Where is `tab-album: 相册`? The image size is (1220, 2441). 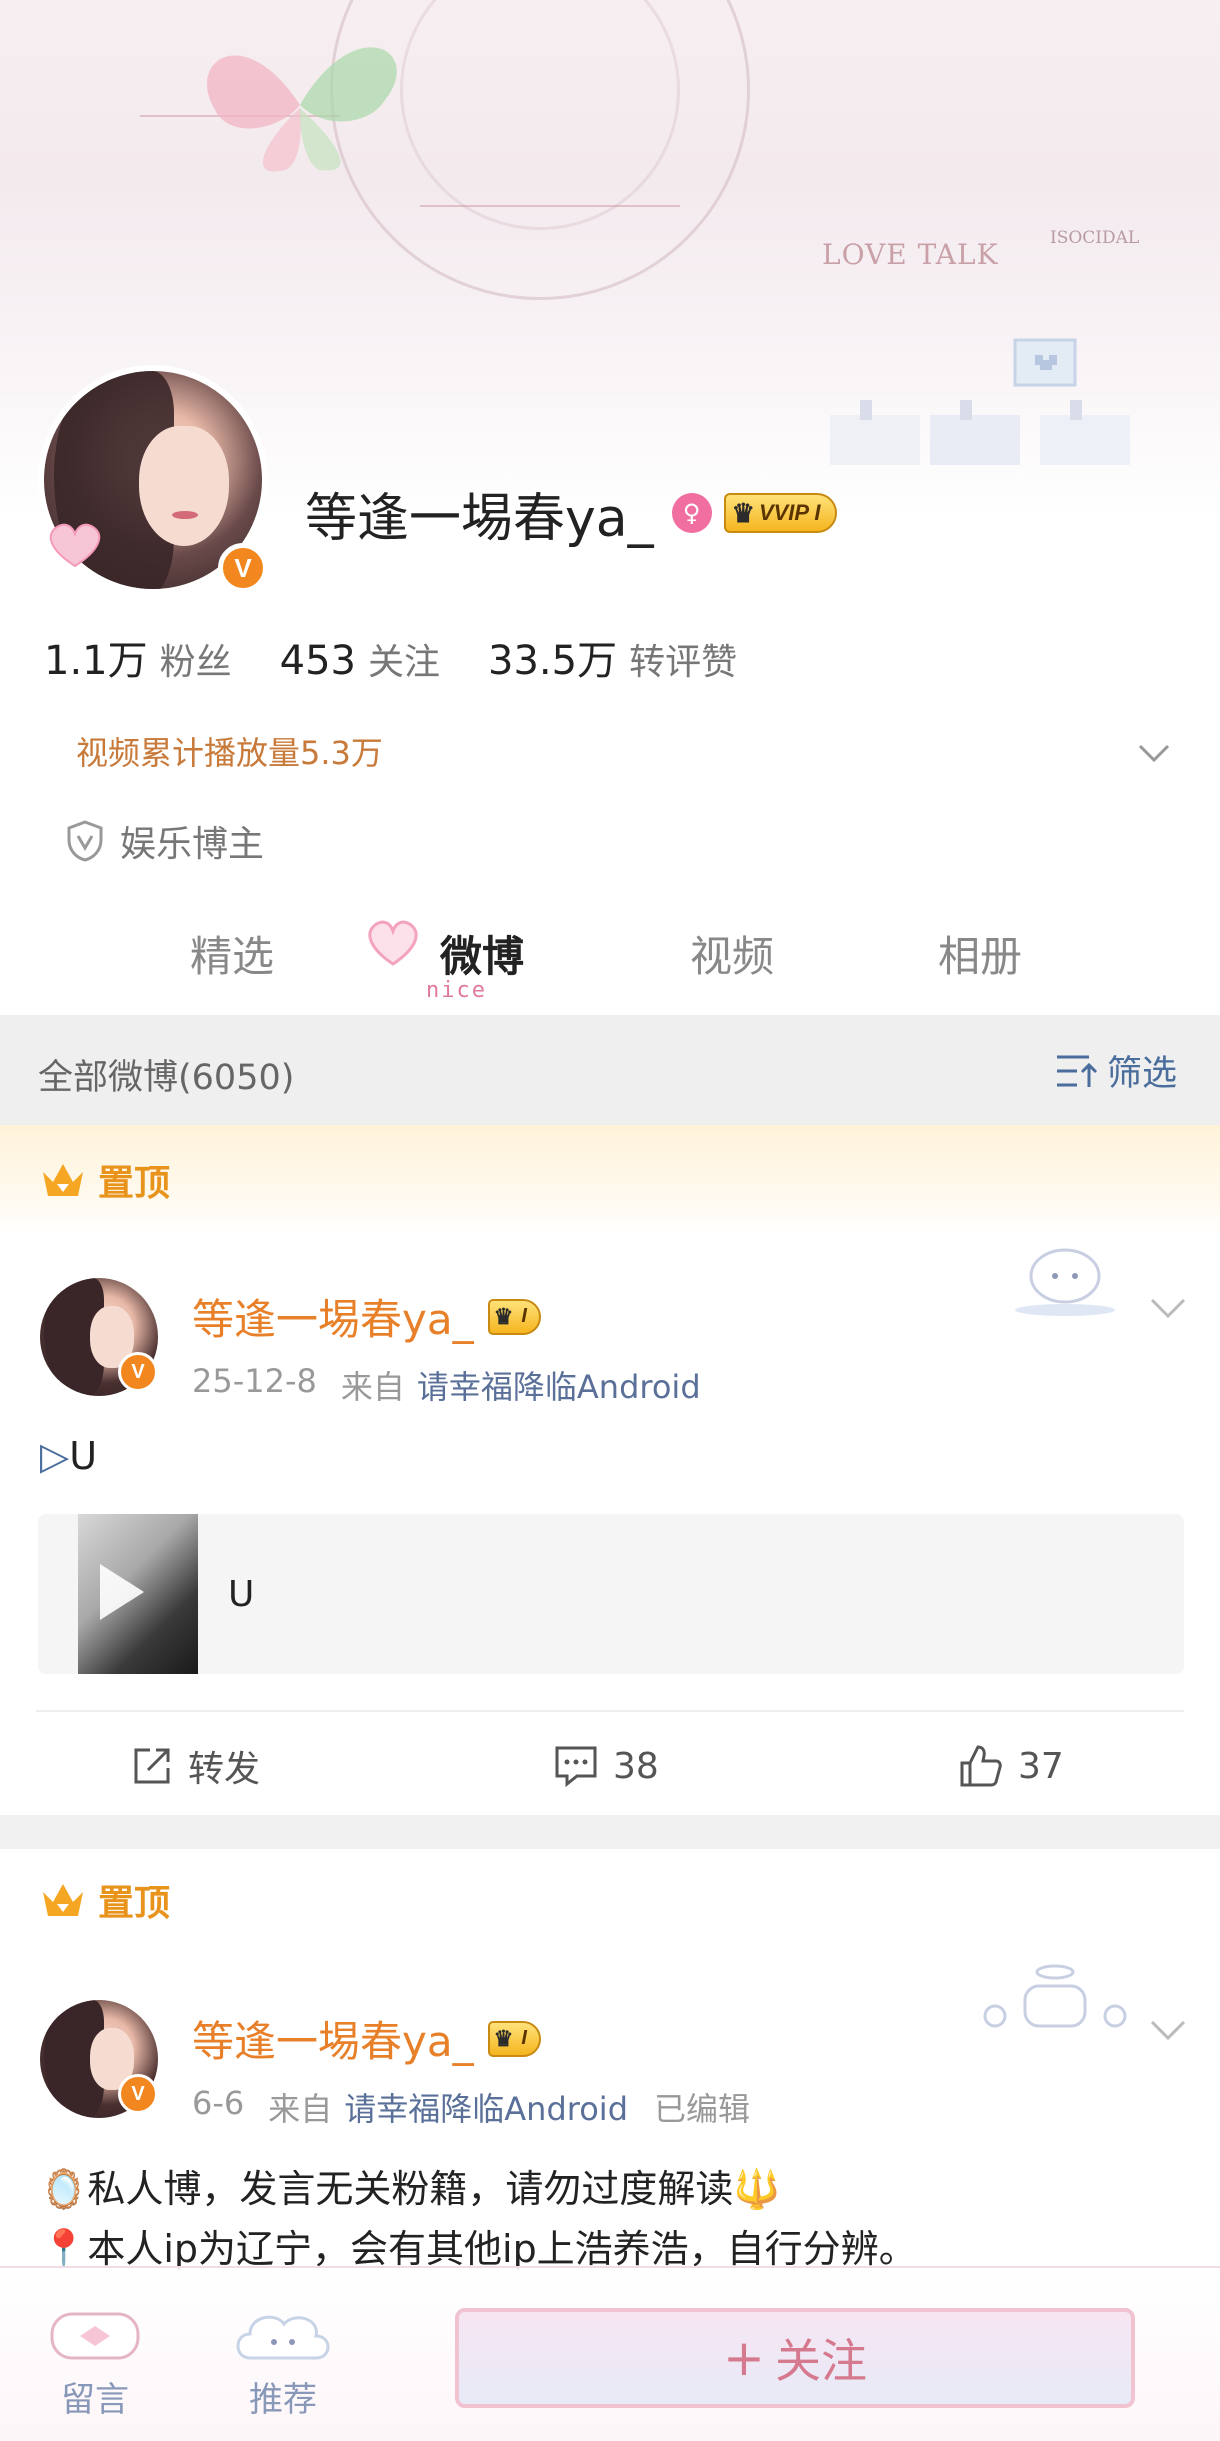
tab-album: 相册 is located at coordinates (980, 953).